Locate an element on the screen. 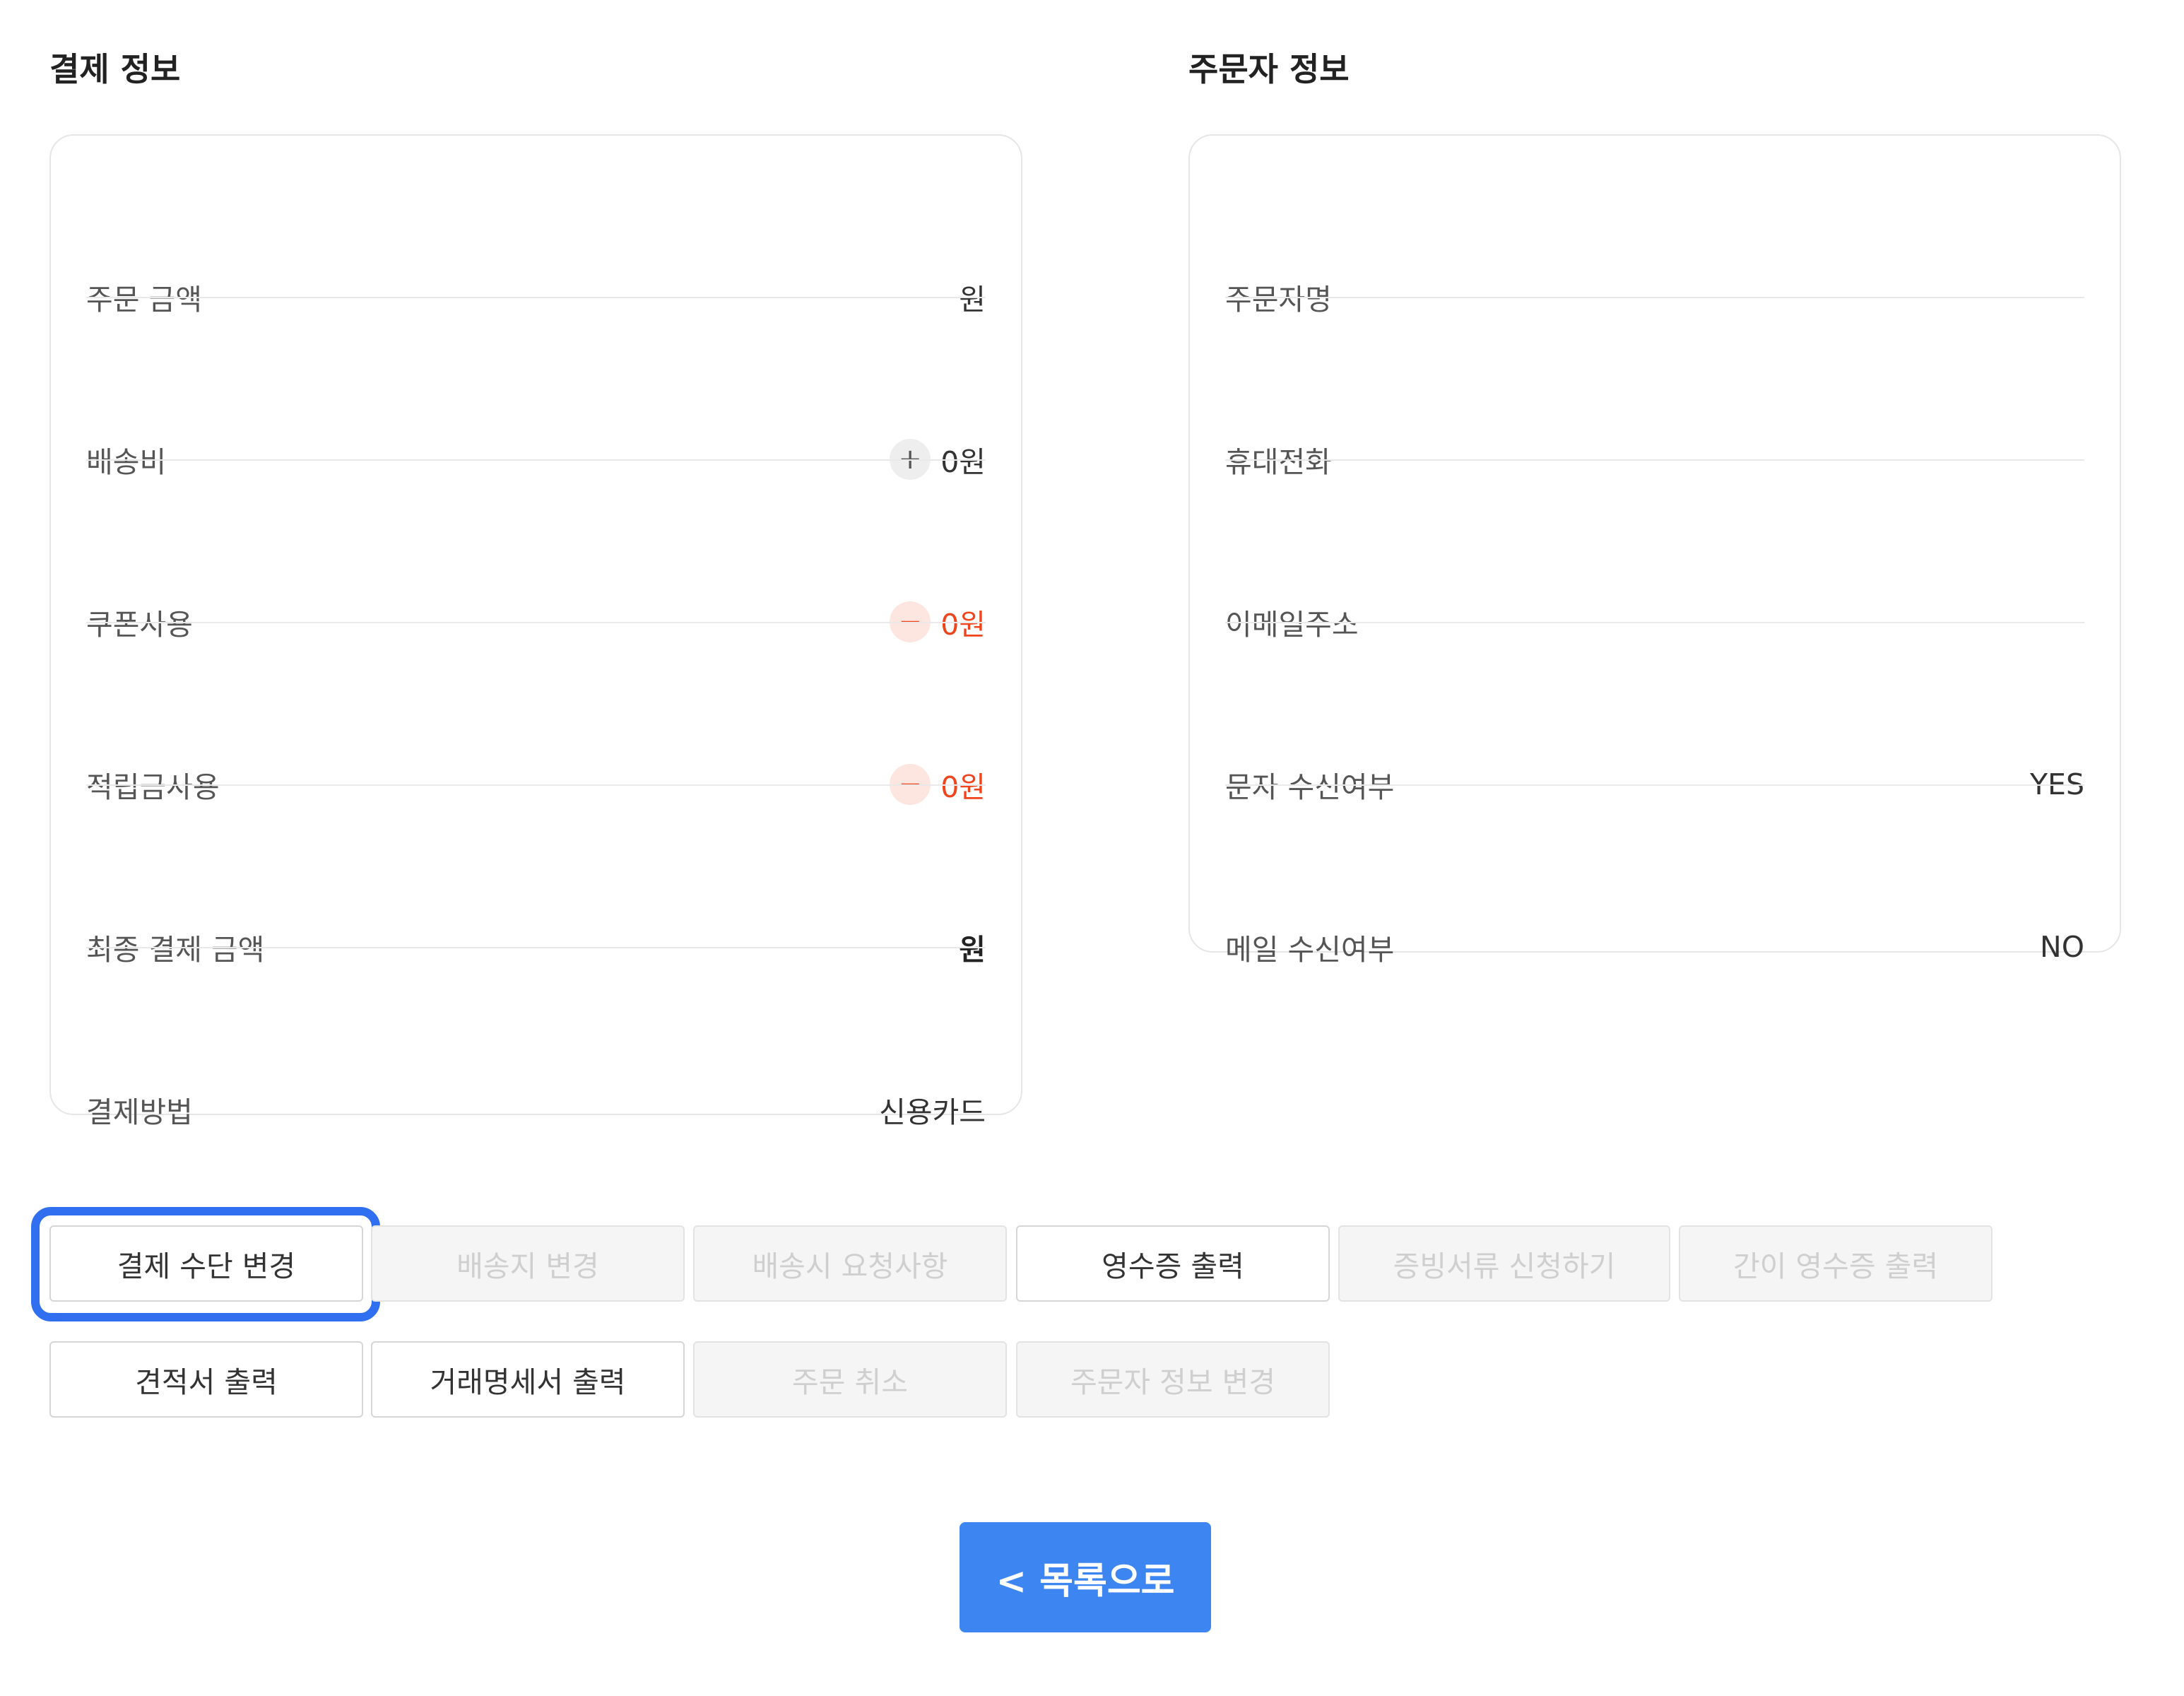  print-quotation-button: 견적서 출력 is located at coordinates (206, 1379).